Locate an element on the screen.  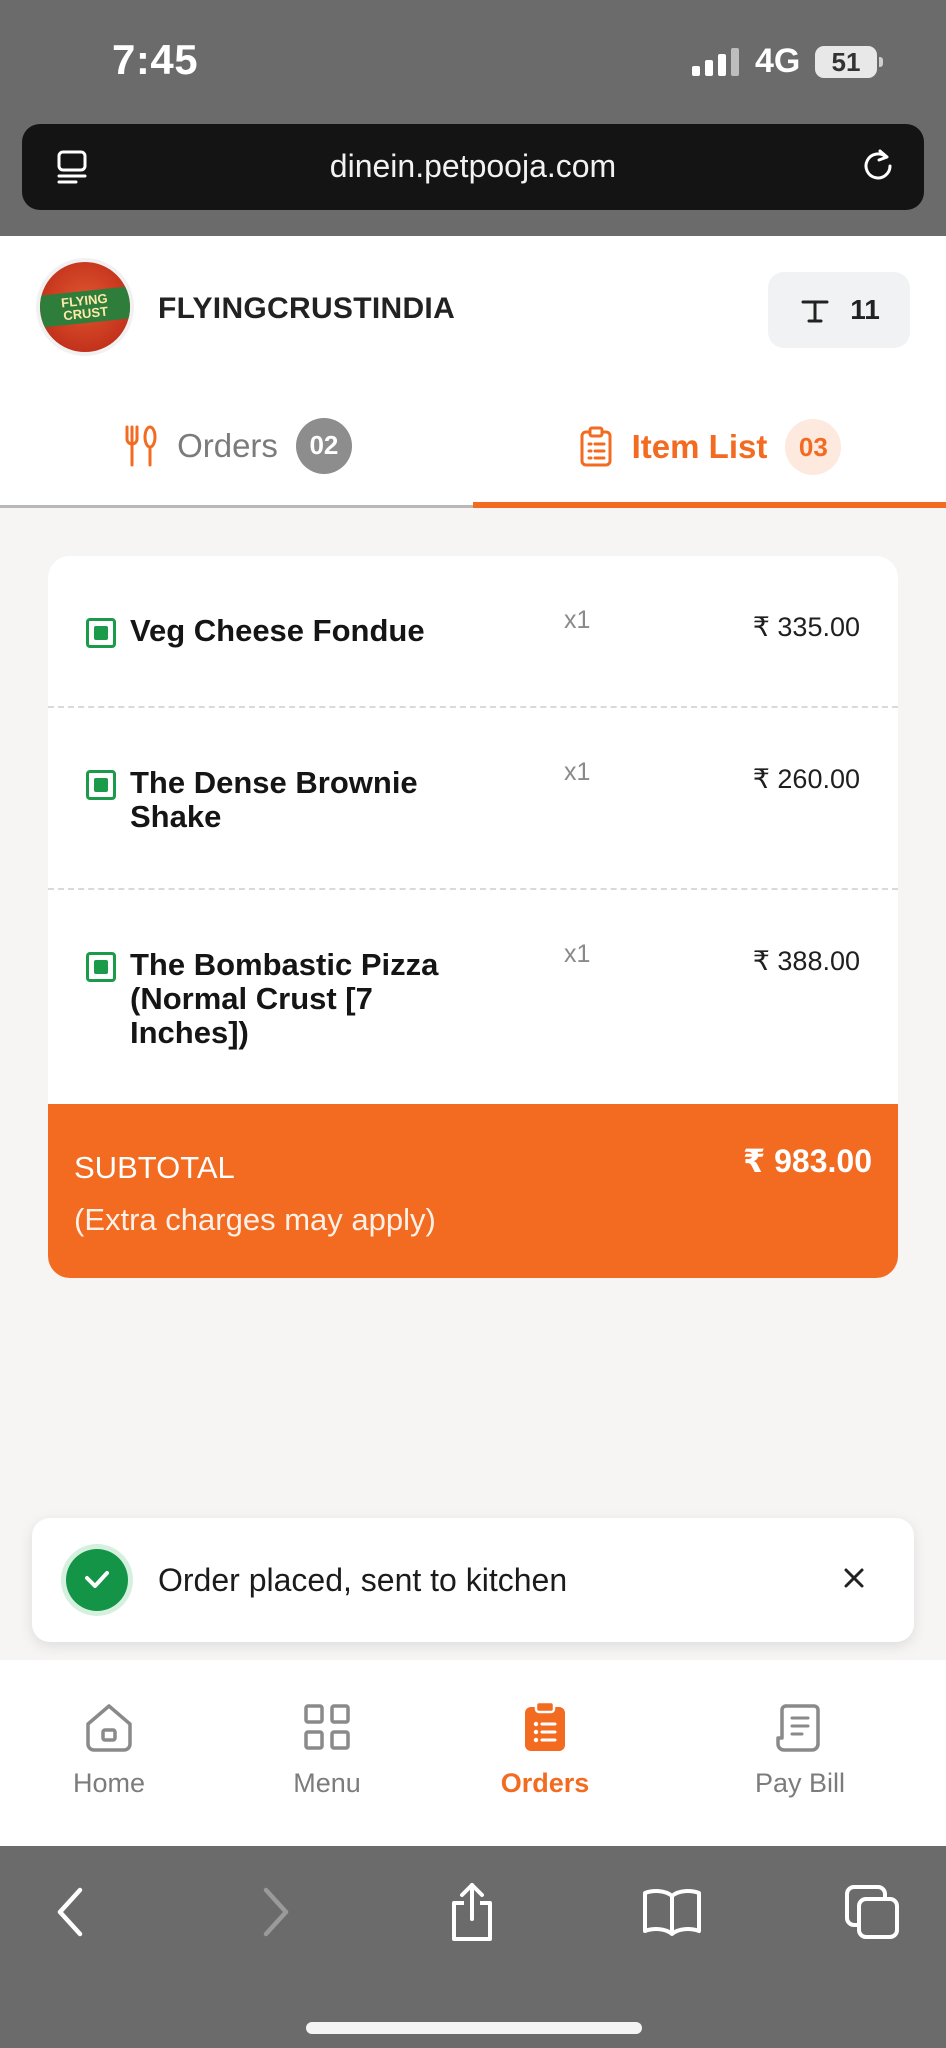
bottom-navigation: Home Menu Orders Pay Bill is located at coordinates (473, 1753).